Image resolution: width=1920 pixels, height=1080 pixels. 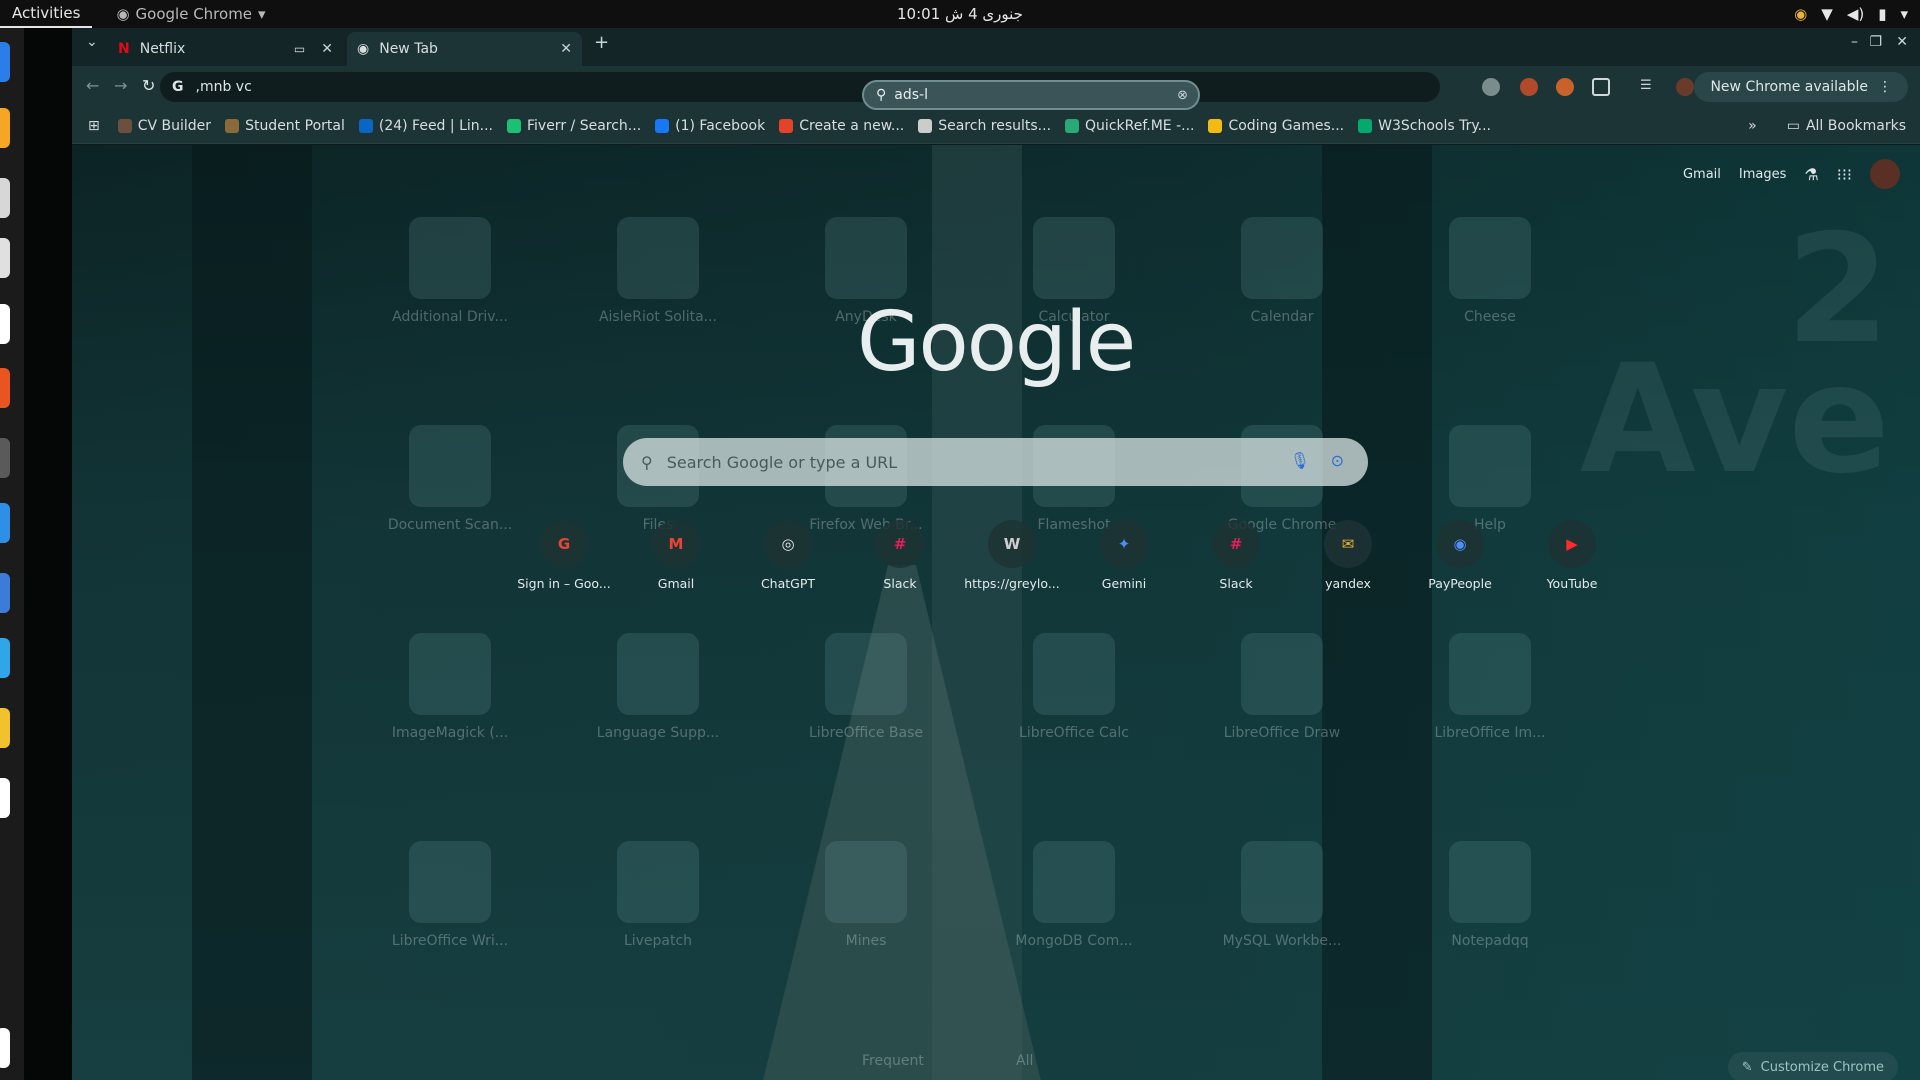 What do you see at coordinates (94, 126) in the screenshot?
I see `apps-grid-icon: ⊞` at bounding box center [94, 126].